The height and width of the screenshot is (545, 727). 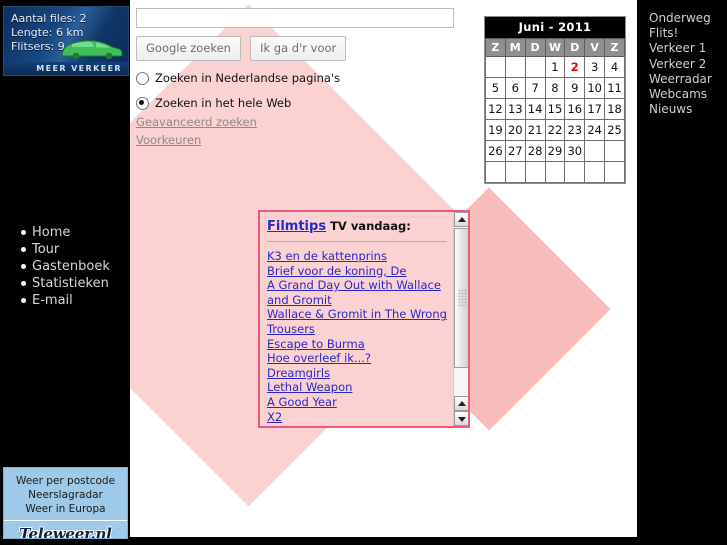 I want to click on sidebar-item-label: Statistieken, so click(x=70, y=283).